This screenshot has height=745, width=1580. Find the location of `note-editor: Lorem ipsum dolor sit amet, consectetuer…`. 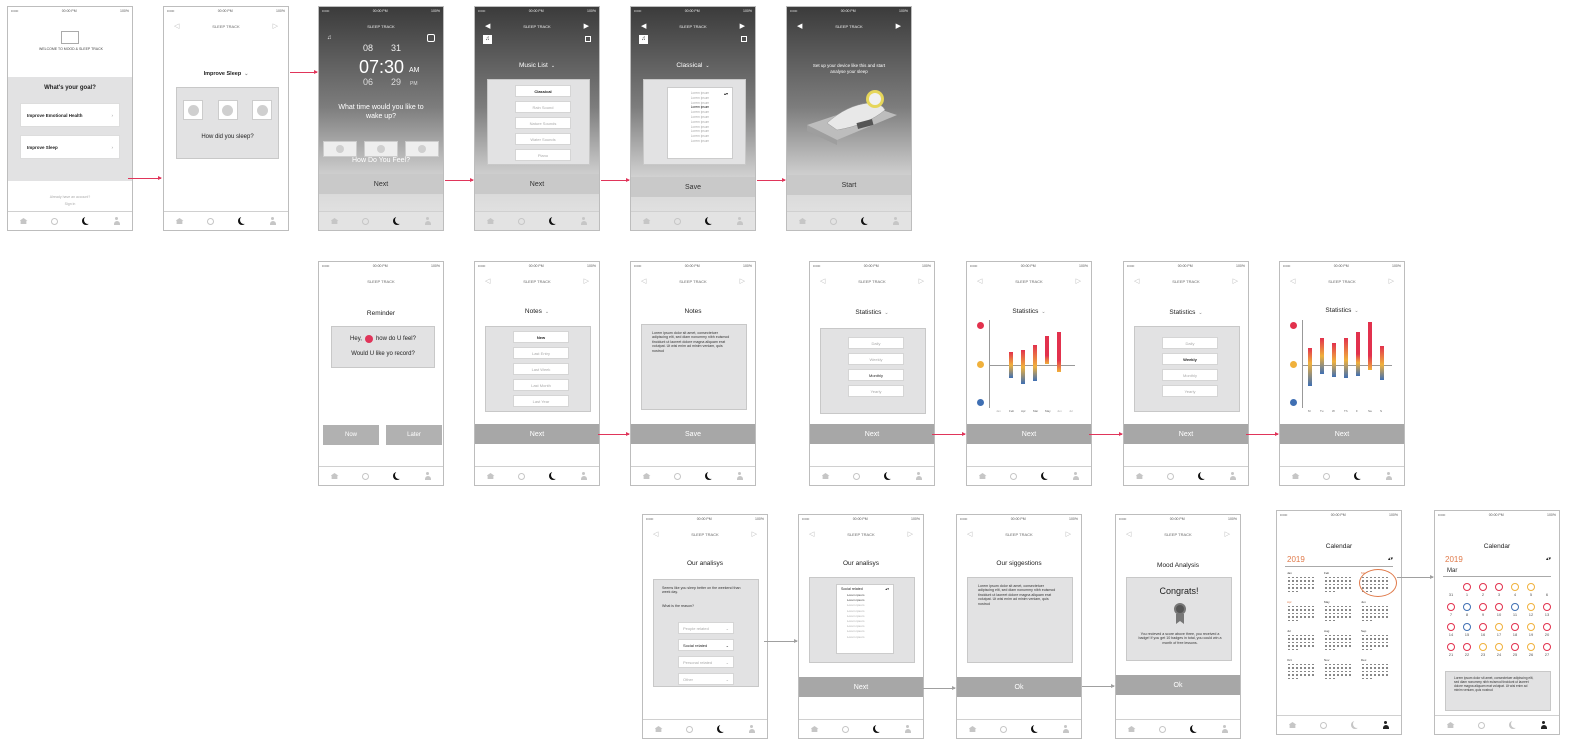

note-editor: Lorem ipsum dolor sit amet, consectetuer… is located at coordinates (694, 367).